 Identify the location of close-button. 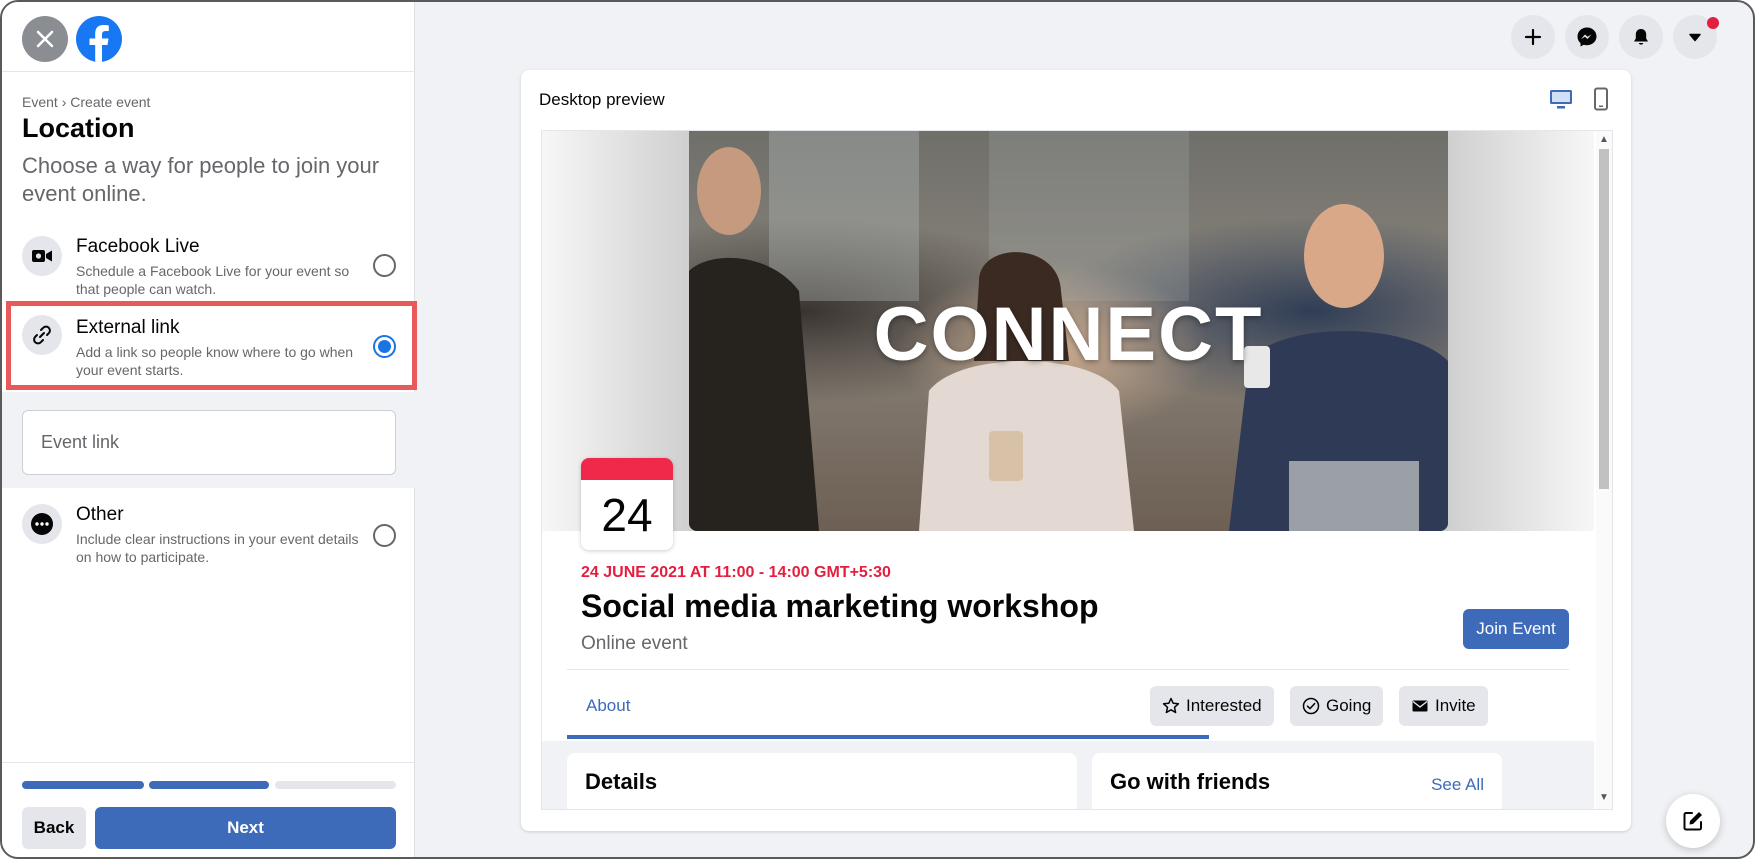
(45, 39).